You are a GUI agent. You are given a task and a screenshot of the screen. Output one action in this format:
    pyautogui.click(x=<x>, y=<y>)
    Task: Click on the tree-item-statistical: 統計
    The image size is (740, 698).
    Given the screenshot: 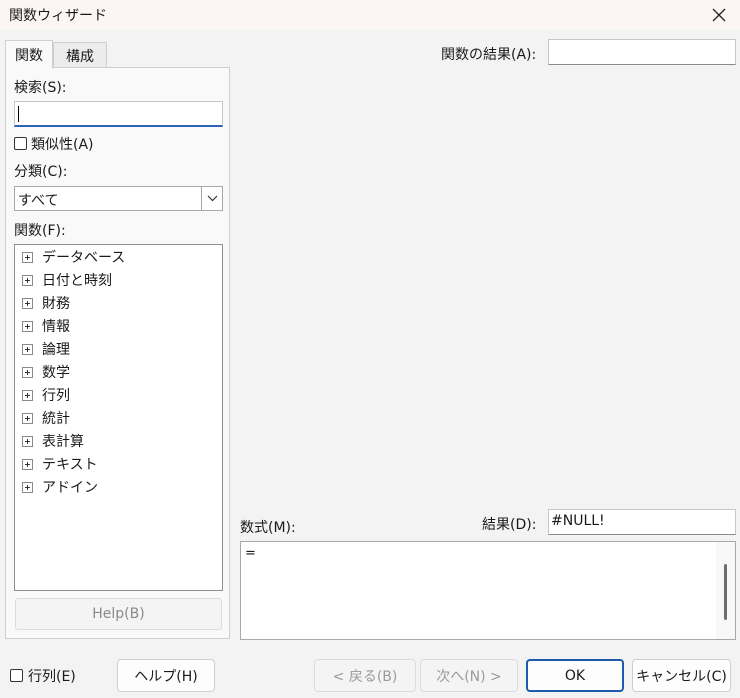 What is the action you would take?
    pyautogui.click(x=46, y=418)
    